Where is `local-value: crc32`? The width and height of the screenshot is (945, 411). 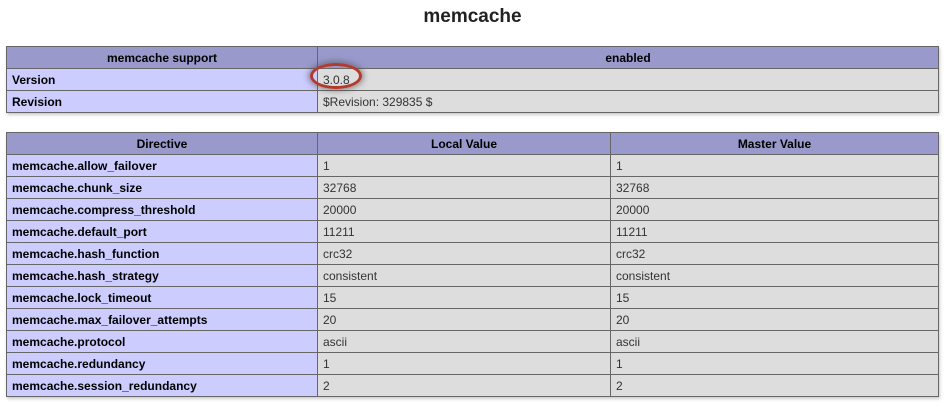
local-value: crc32 is located at coordinates (464, 253).